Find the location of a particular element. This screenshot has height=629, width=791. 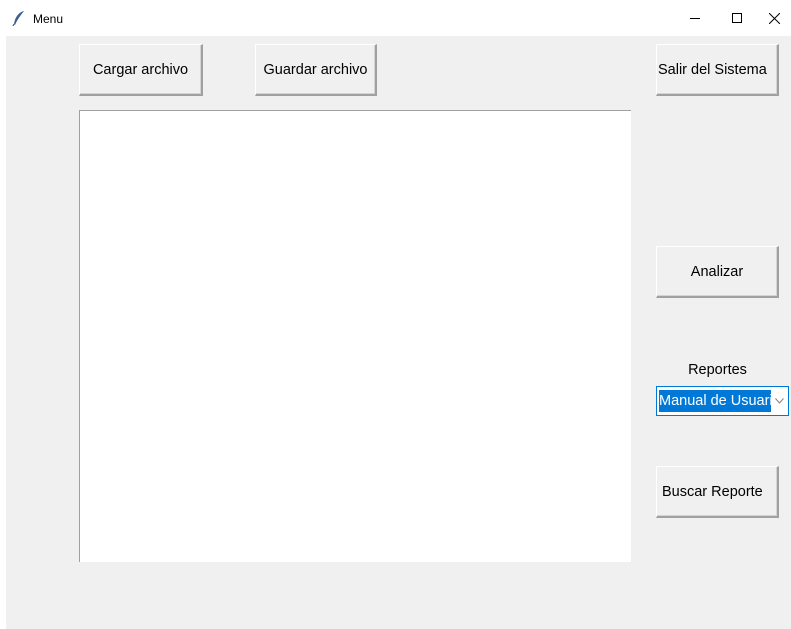

reports-selected-text: Manual de Usuario is located at coordinates (715, 401).